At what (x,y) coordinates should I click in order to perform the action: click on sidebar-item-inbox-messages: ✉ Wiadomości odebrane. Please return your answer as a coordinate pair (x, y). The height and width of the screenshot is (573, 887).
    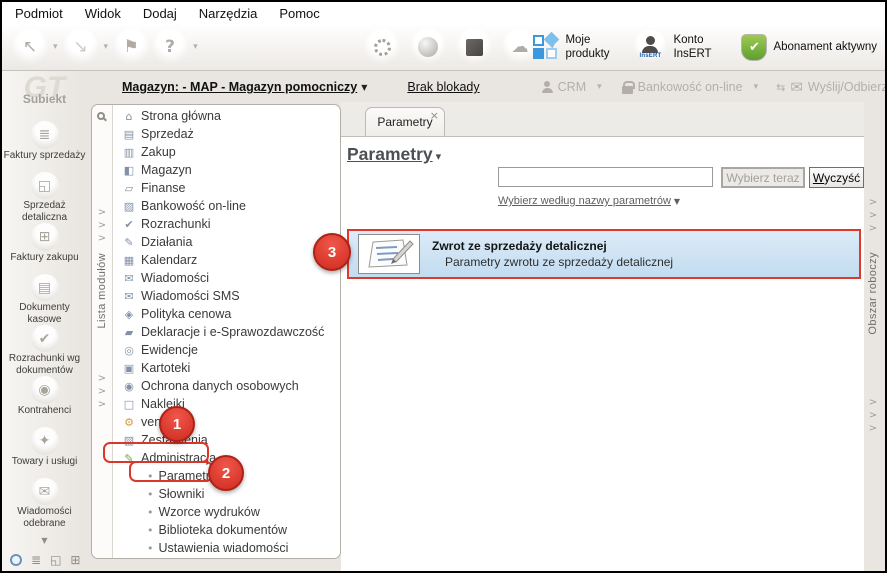
    Looking at the image, I should click on (44, 503).